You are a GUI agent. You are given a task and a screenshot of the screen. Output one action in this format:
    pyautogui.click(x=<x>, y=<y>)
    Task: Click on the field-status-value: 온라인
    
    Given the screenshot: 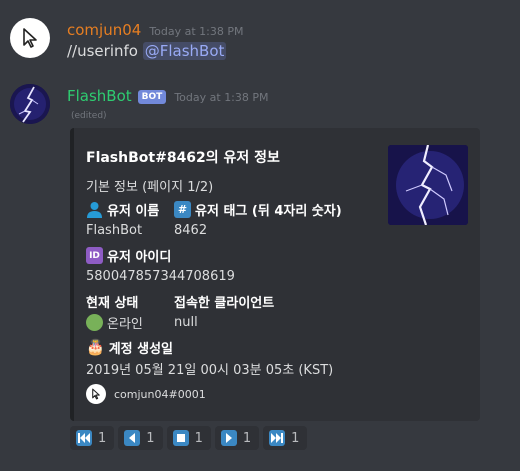 What is the action you would take?
    pyautogui.click(x=114, y=322)
    